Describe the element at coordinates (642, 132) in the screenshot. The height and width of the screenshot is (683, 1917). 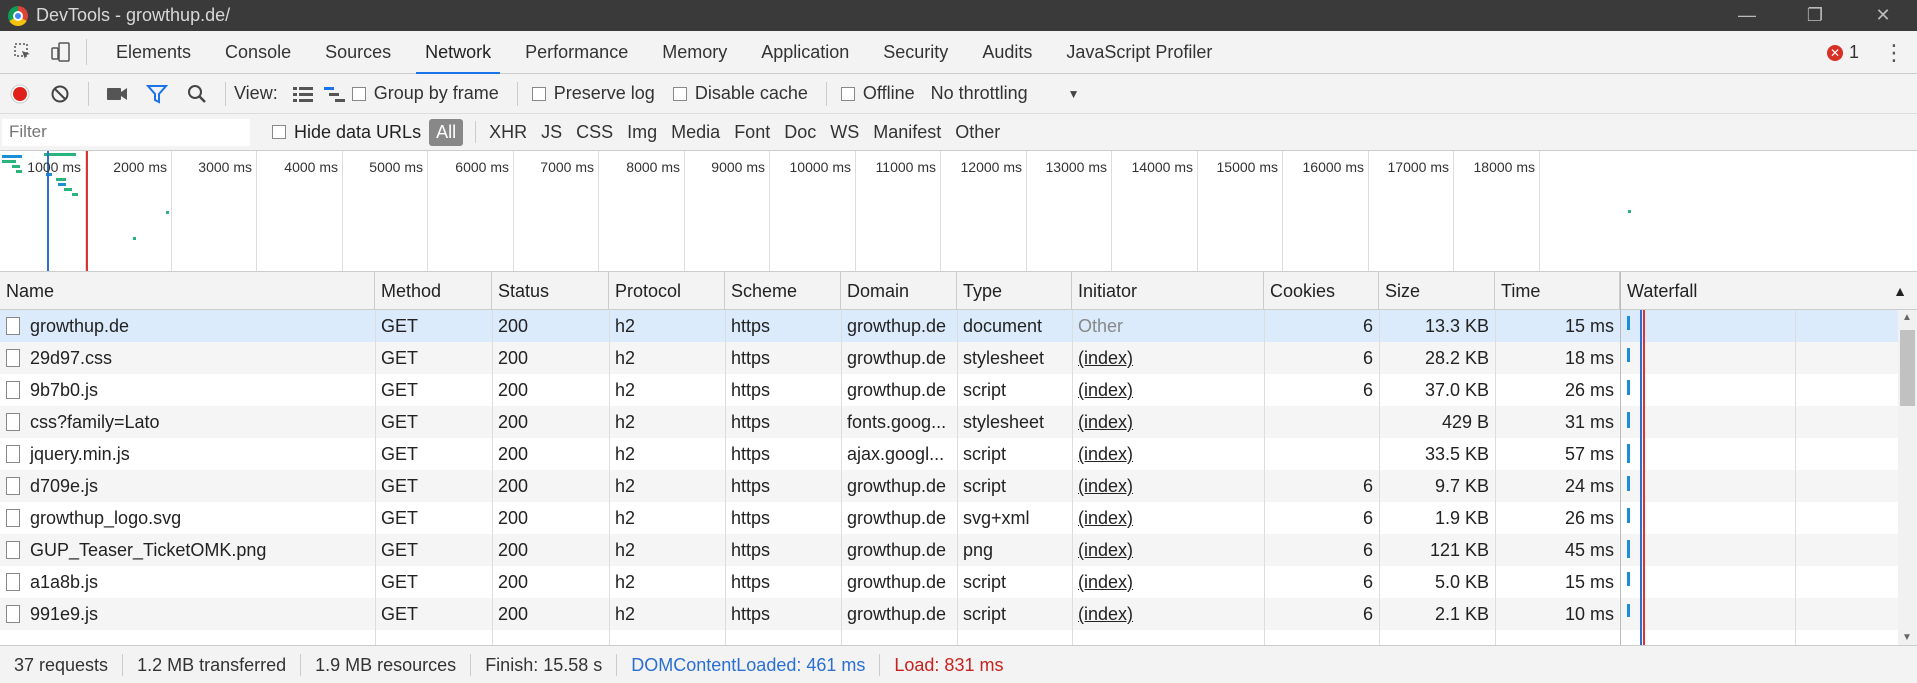
I see `type-filter-img: Img` at that location.